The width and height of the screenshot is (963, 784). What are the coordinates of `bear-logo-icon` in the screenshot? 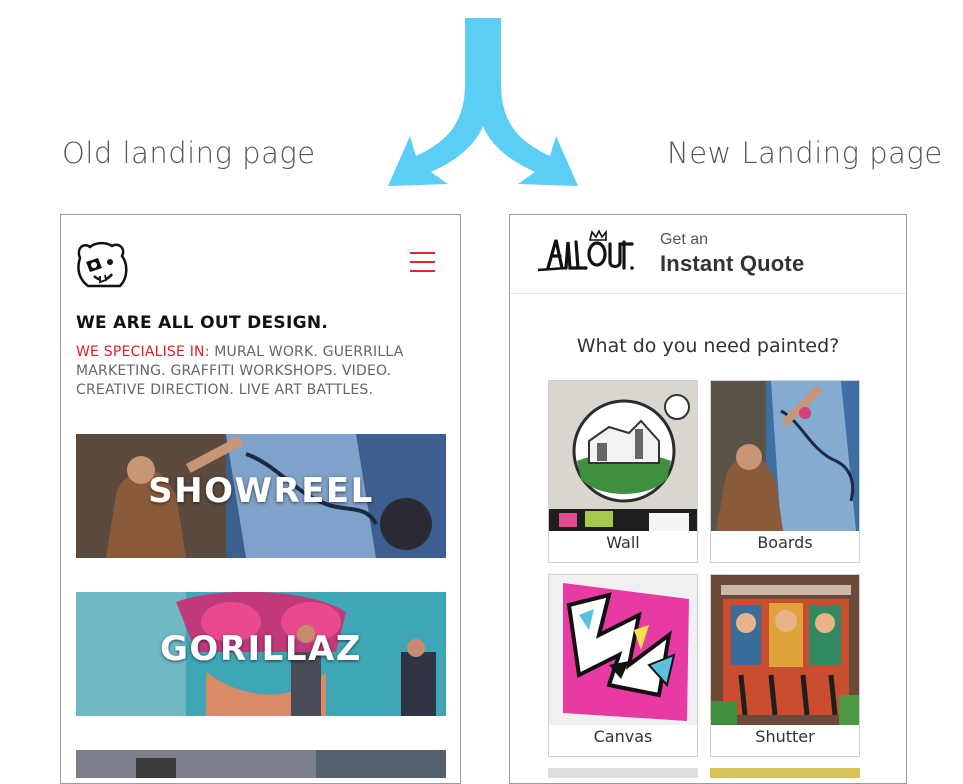 It's located at (102, 264).